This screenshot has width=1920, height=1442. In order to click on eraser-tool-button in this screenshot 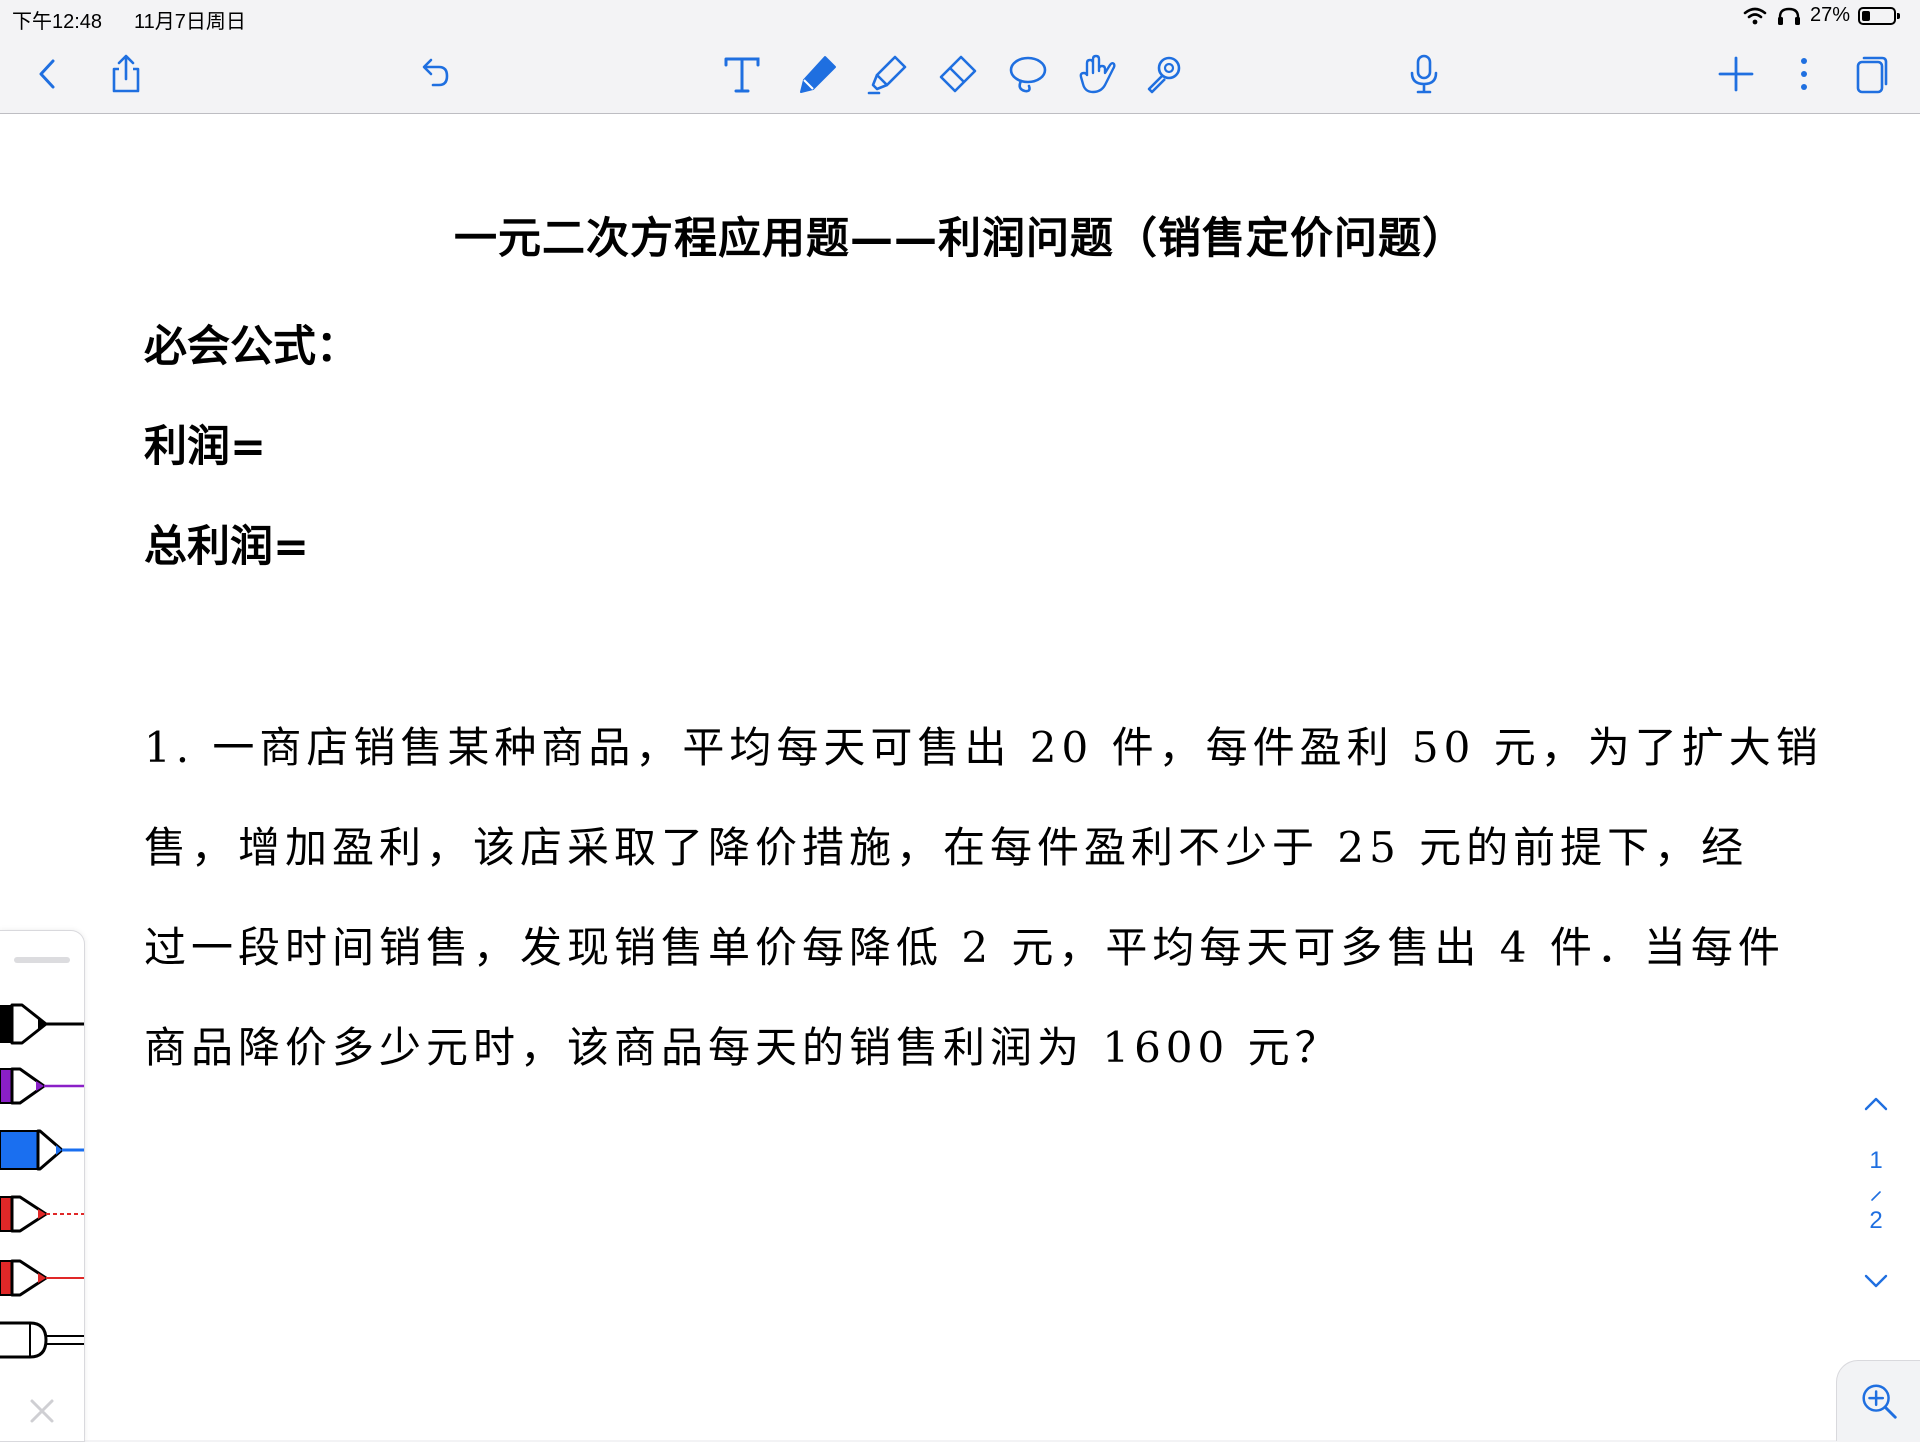, I will do `click(958, 74)`.